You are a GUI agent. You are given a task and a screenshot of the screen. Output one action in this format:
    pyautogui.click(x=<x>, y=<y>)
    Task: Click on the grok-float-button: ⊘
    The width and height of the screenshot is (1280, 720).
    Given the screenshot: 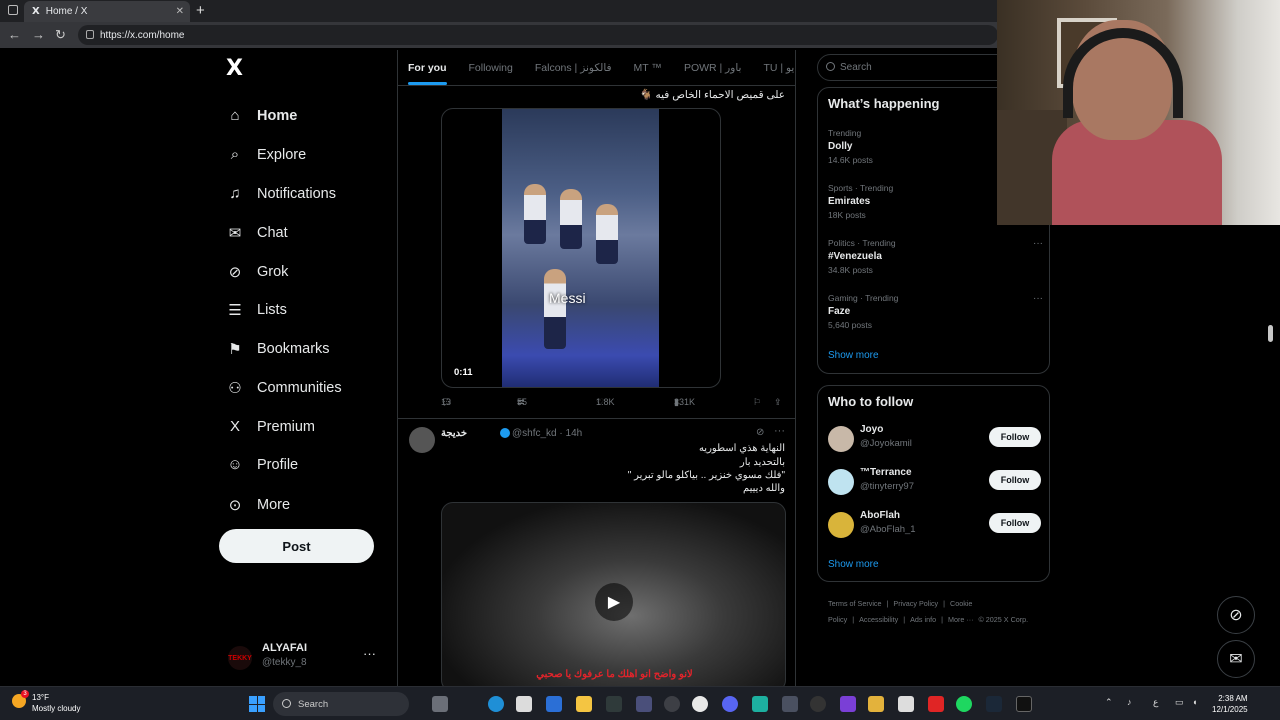 What is the action you would take?
    pyautogui.click(x=1236, y=615)
    